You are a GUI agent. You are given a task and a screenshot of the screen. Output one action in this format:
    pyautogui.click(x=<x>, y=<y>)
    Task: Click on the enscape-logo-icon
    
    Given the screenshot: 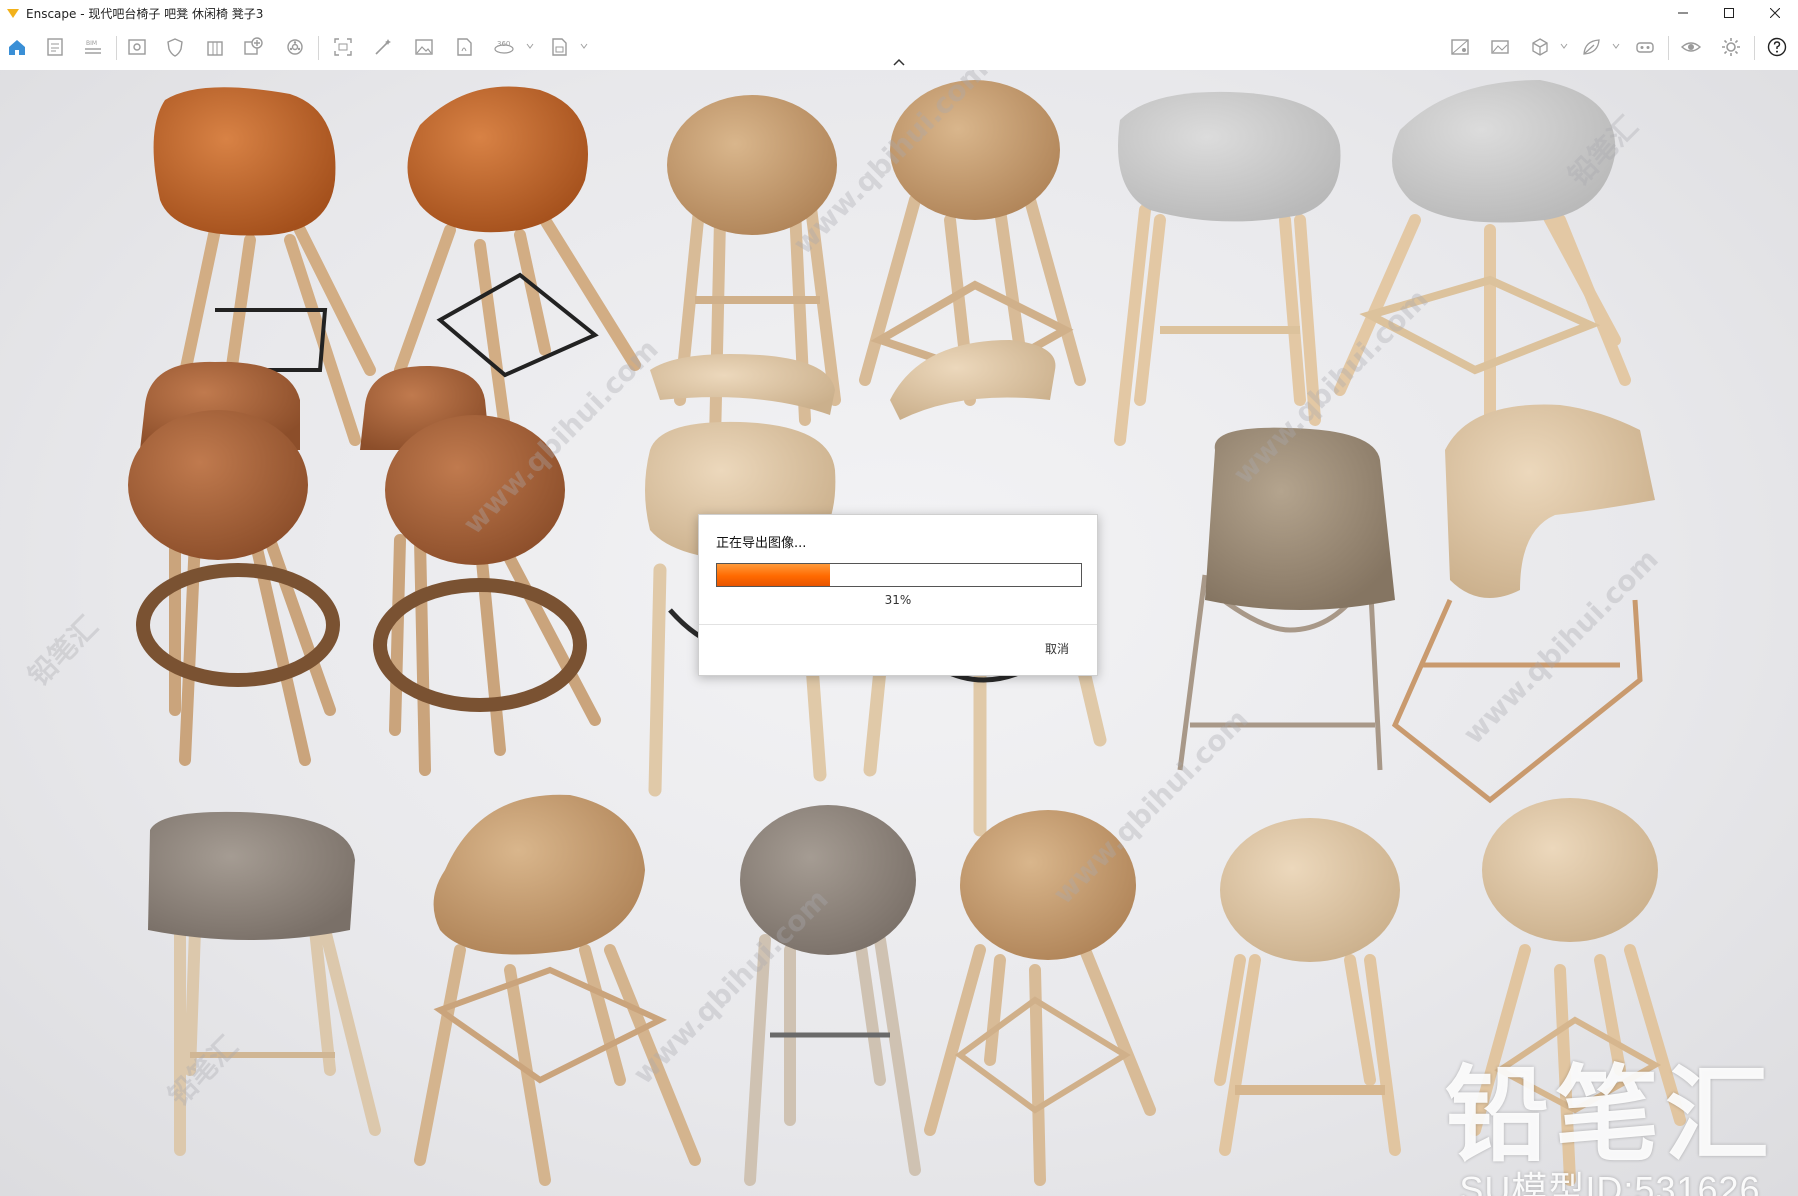 What is the action you would take?
    pyautogui.click(x=13, y=13)
    